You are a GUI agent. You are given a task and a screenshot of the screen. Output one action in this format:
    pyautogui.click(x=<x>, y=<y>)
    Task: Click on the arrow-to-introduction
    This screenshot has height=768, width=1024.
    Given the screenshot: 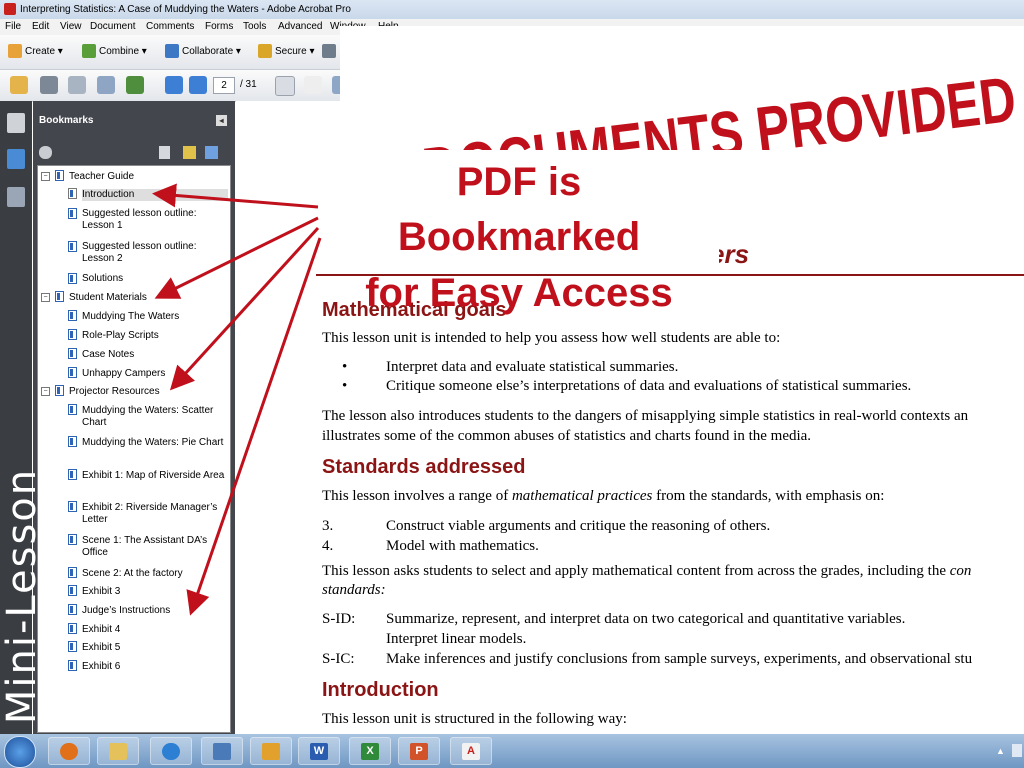 What is the action you would take?
    pyautogui.click(x=235, y=196)
    